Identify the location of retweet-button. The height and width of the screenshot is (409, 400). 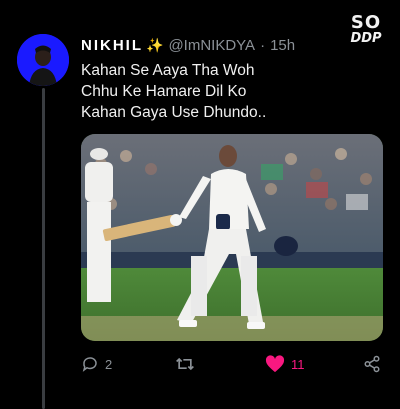
(188, 364).